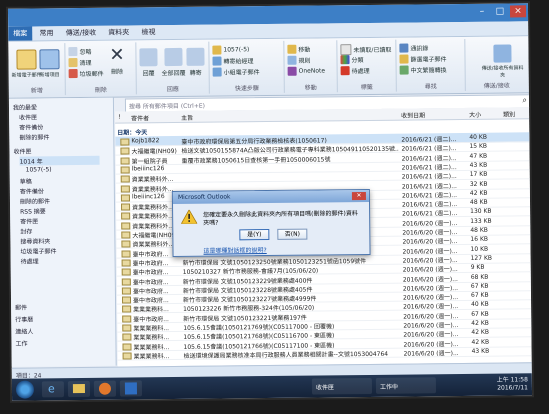 The width and height of the screenshot is (549, 414). I want to click on dialog-close-button: ✕, so click(358, 196).